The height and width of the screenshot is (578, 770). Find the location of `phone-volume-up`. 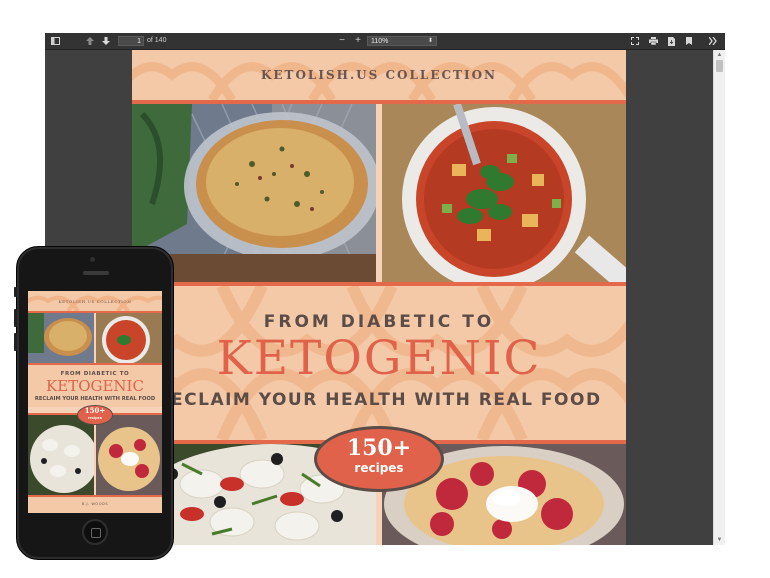

phone-volume-up is located at coordinates (15, 318).